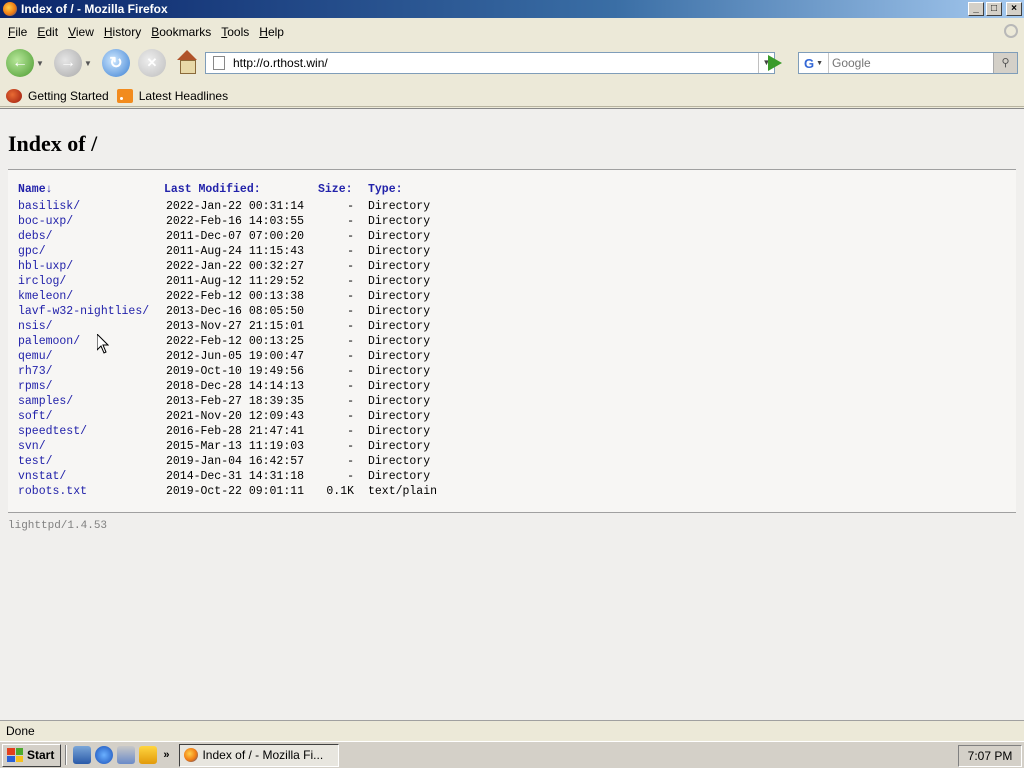  What do you see at coordinates (187, 63) in the screenshot?
I see `home-button` at bounding box center [187, 63].